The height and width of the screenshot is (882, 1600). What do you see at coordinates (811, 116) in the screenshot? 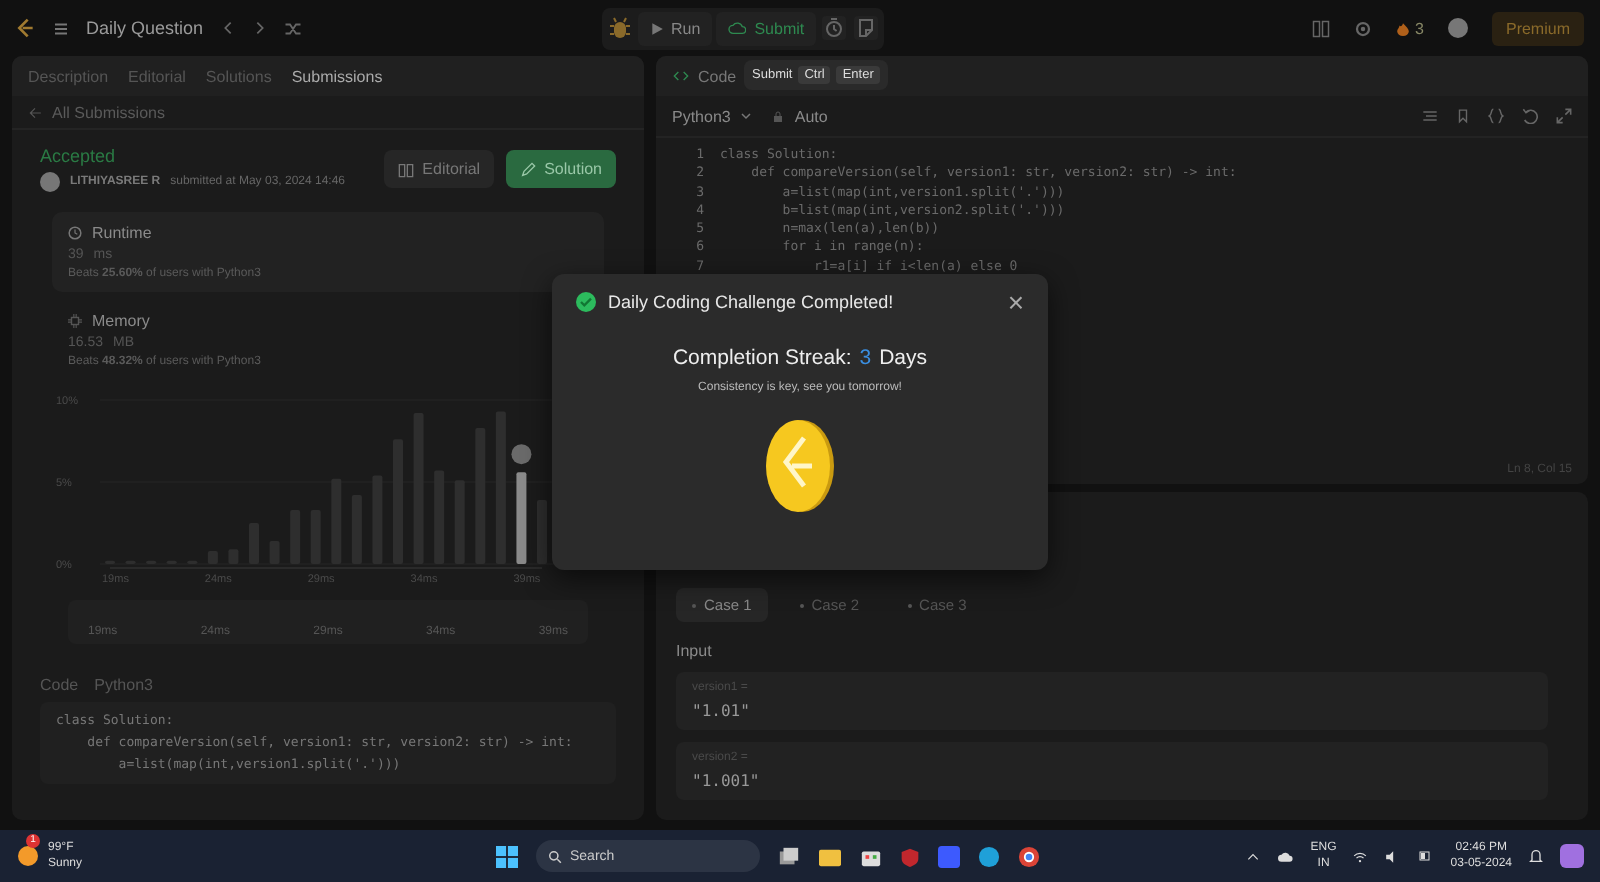
I see `mode-label: Auto` at bounding box center [811, 116].